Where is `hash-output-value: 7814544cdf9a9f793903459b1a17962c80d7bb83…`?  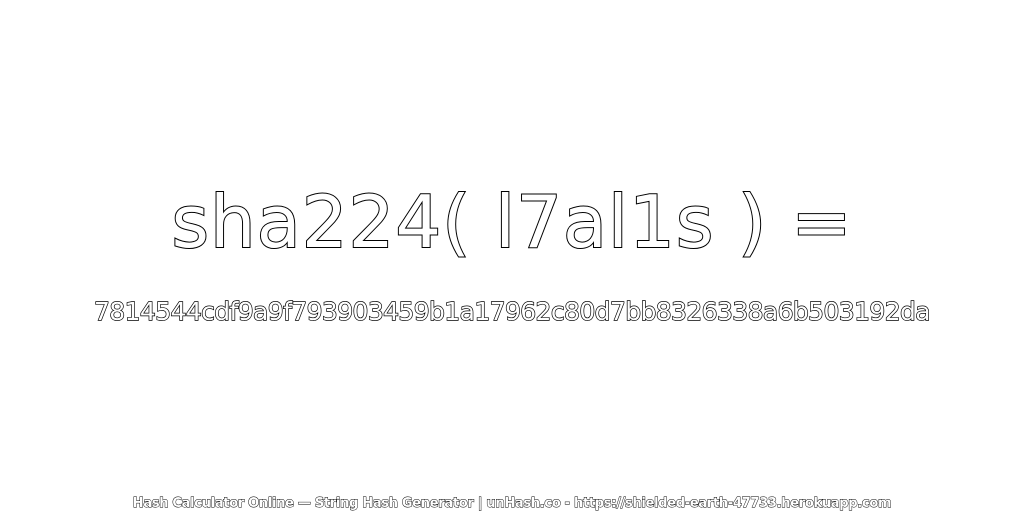 hash-output-value: 7814544cdf9a9f793903459b1a17962c80d7bb83… is located at coordinates (512, 311).